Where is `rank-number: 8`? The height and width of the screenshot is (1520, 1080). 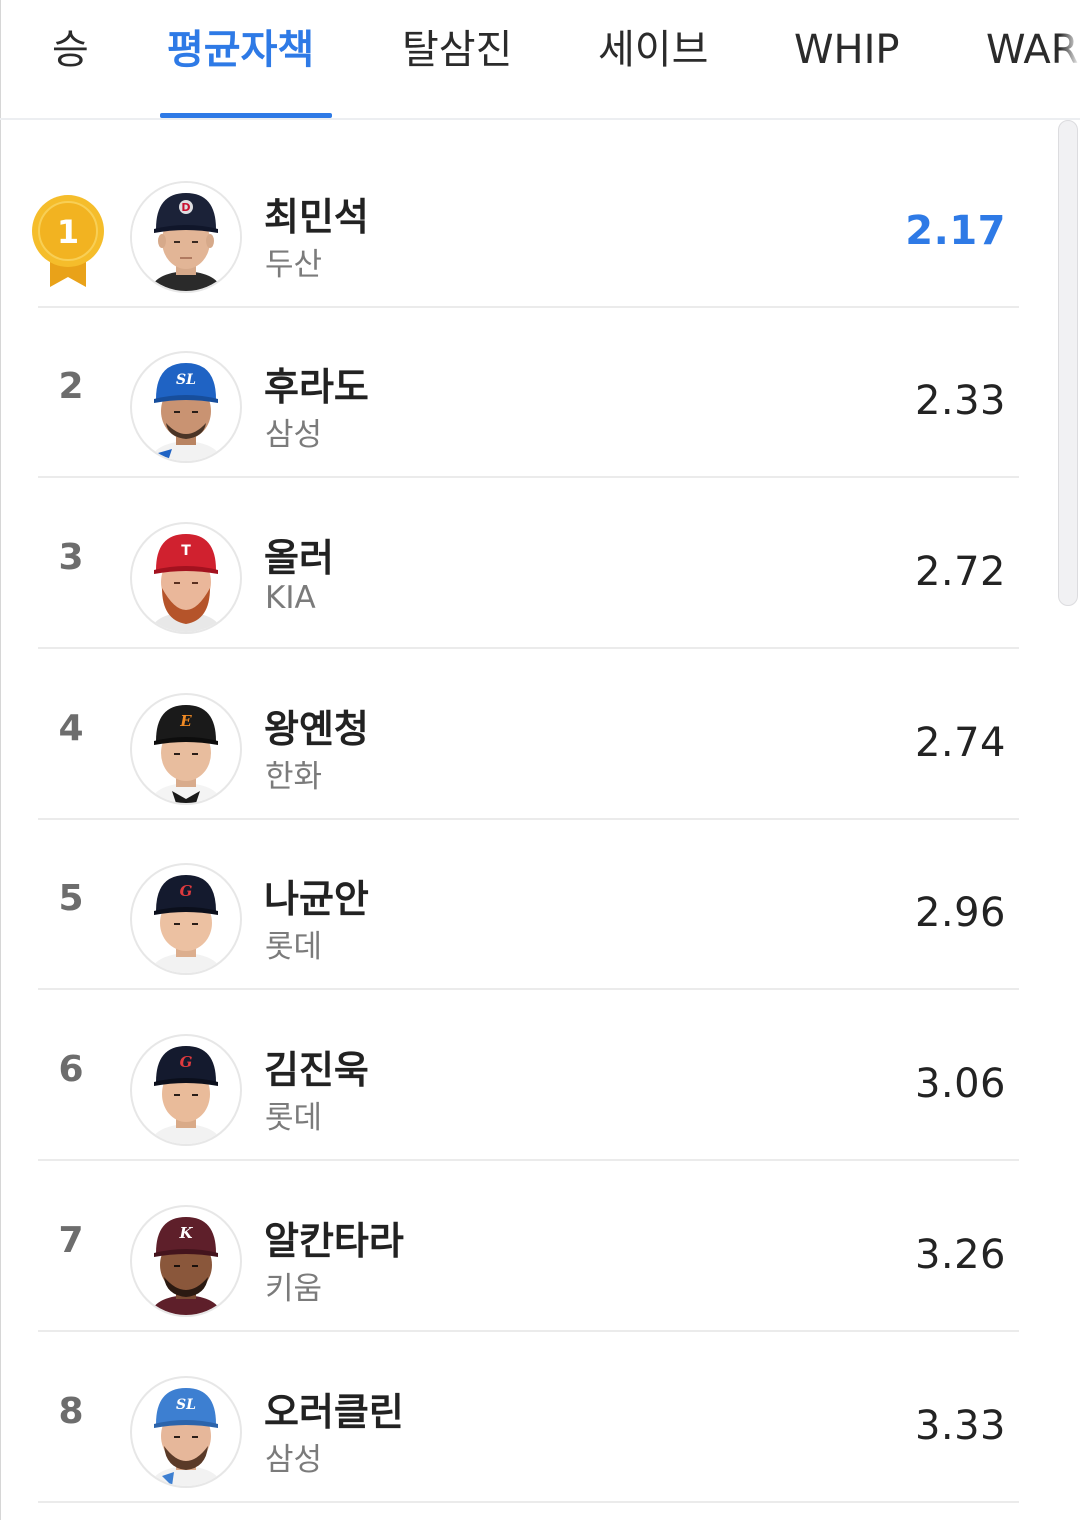 rank-number: 8 is located at coordinates (71, 1411).